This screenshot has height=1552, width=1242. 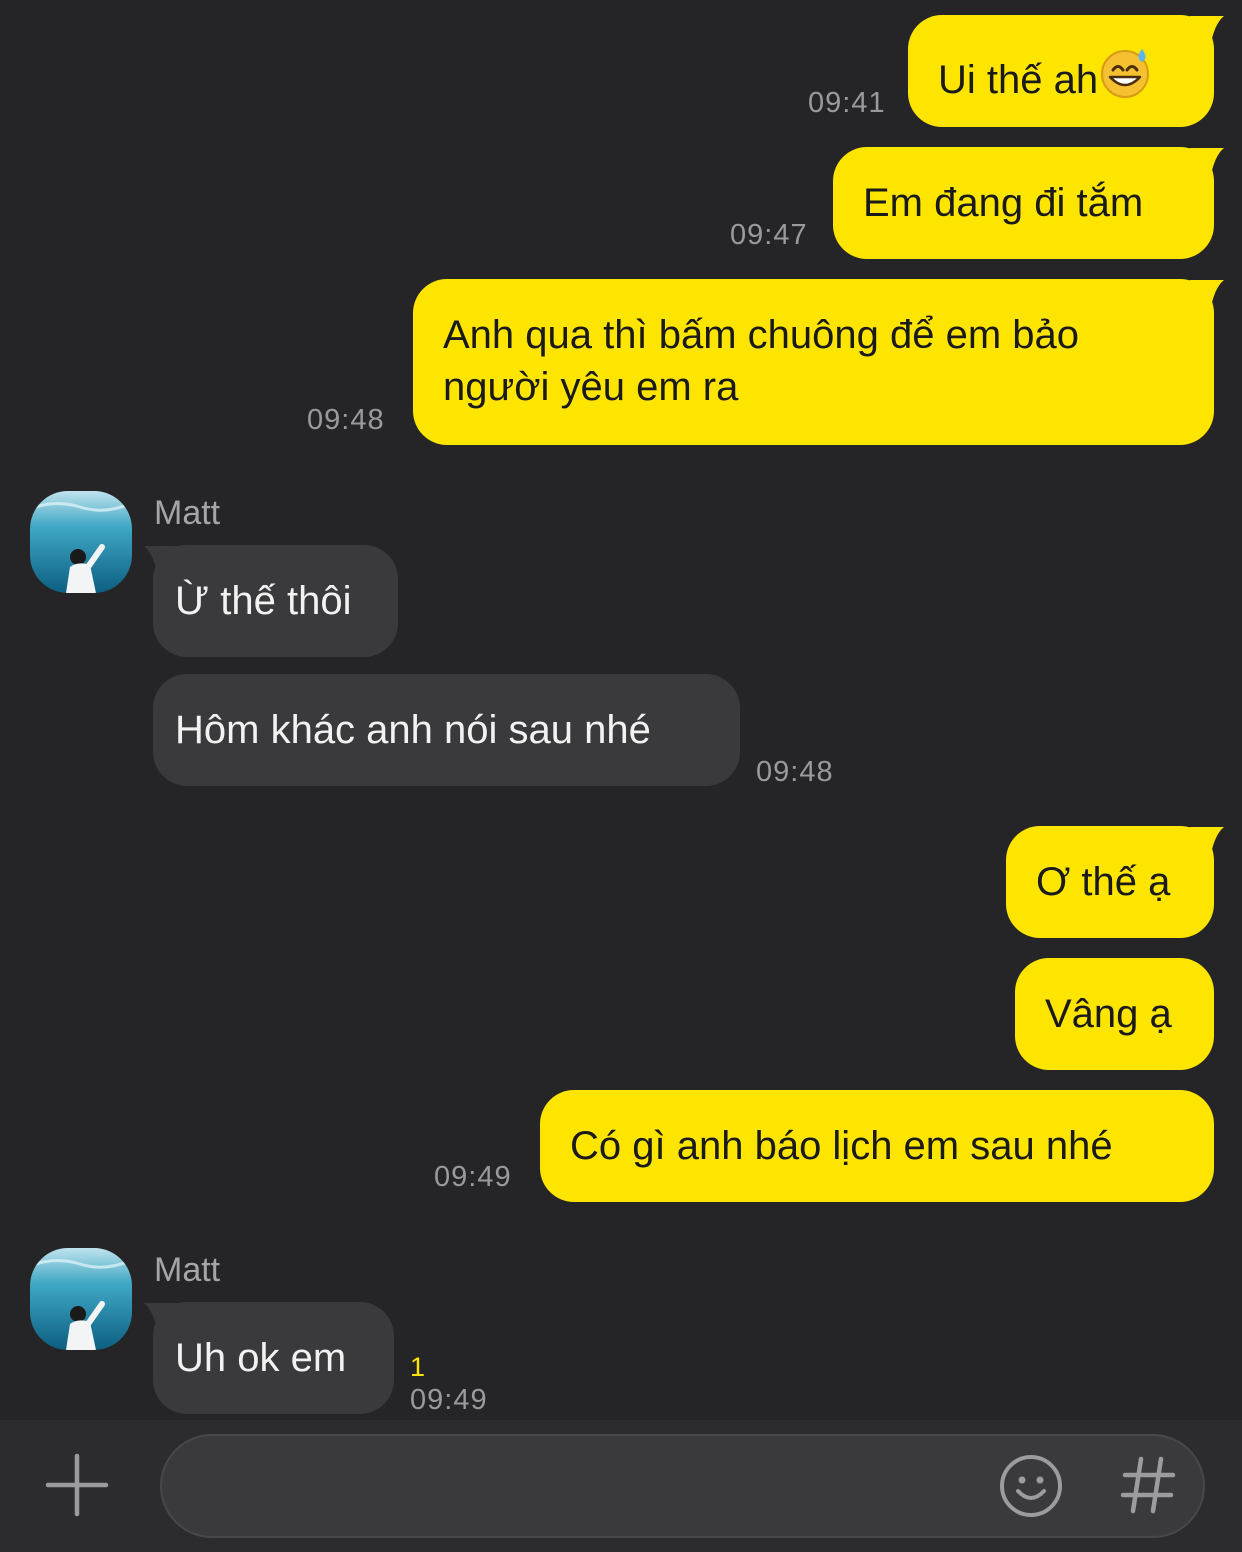 What do you see at coordinates (841, 1146) in the screenshot?
I see `message-text: Có gì anh báo lịch em sau nhé` at bounding box center [841, 1146].